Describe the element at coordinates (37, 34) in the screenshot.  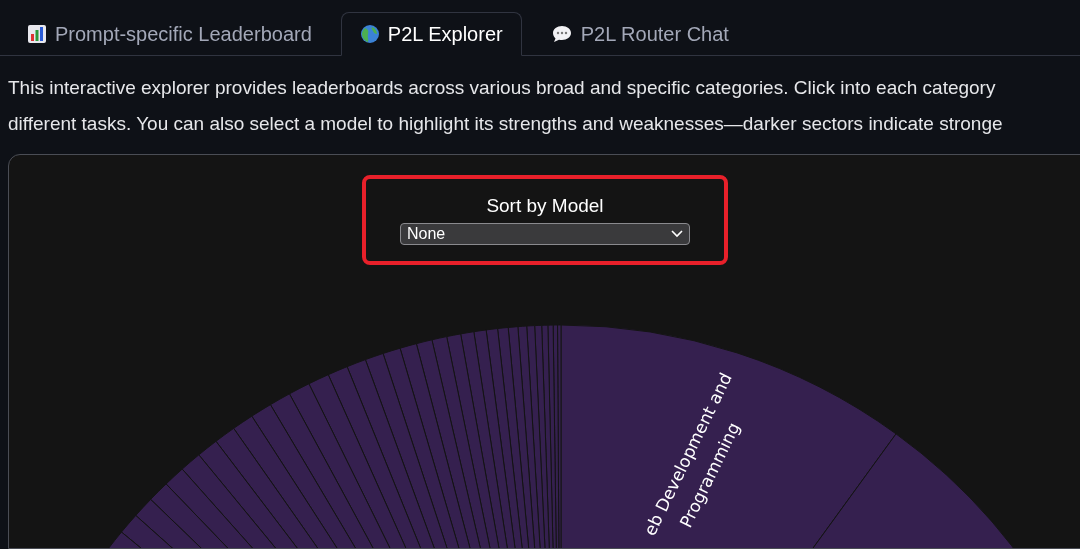
I see `bar-chart-icon` at that location.